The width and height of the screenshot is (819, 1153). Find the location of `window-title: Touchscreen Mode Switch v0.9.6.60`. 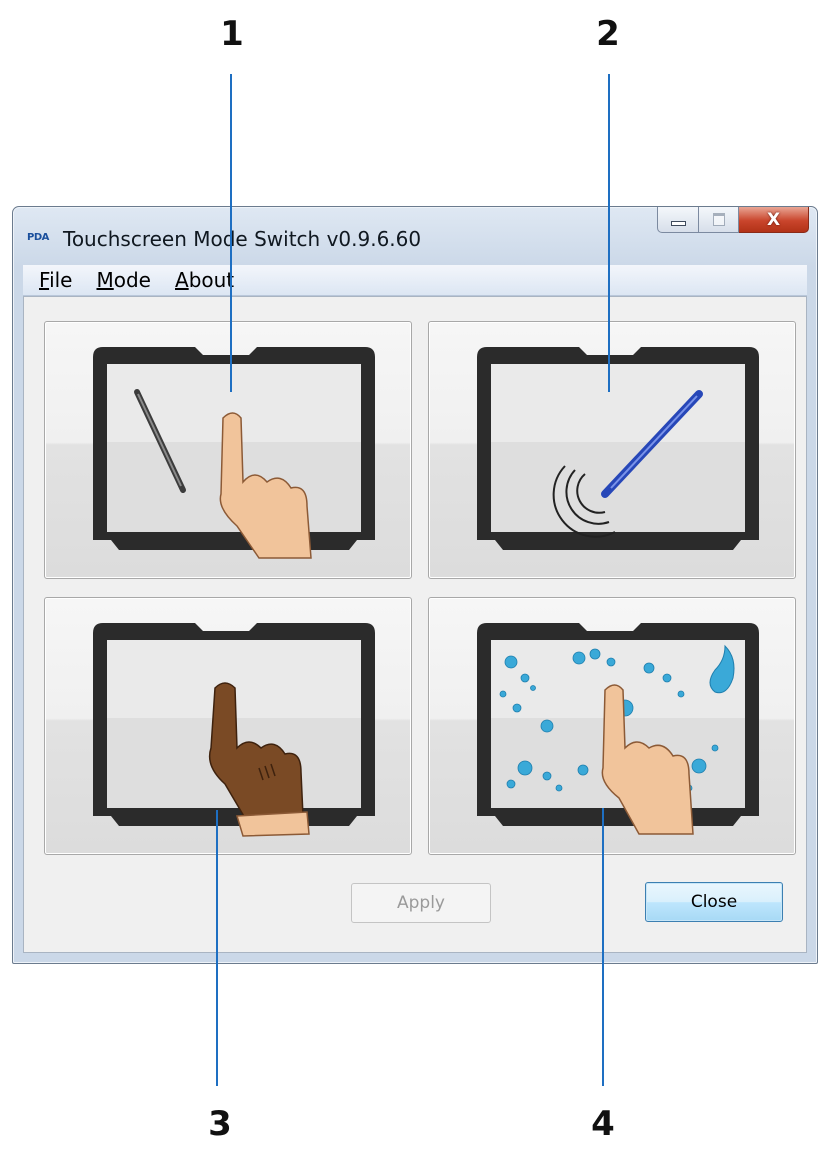

window-title: Touchscreen Mode Switch v0.9.6.60 is located at coordinates (242, 239).